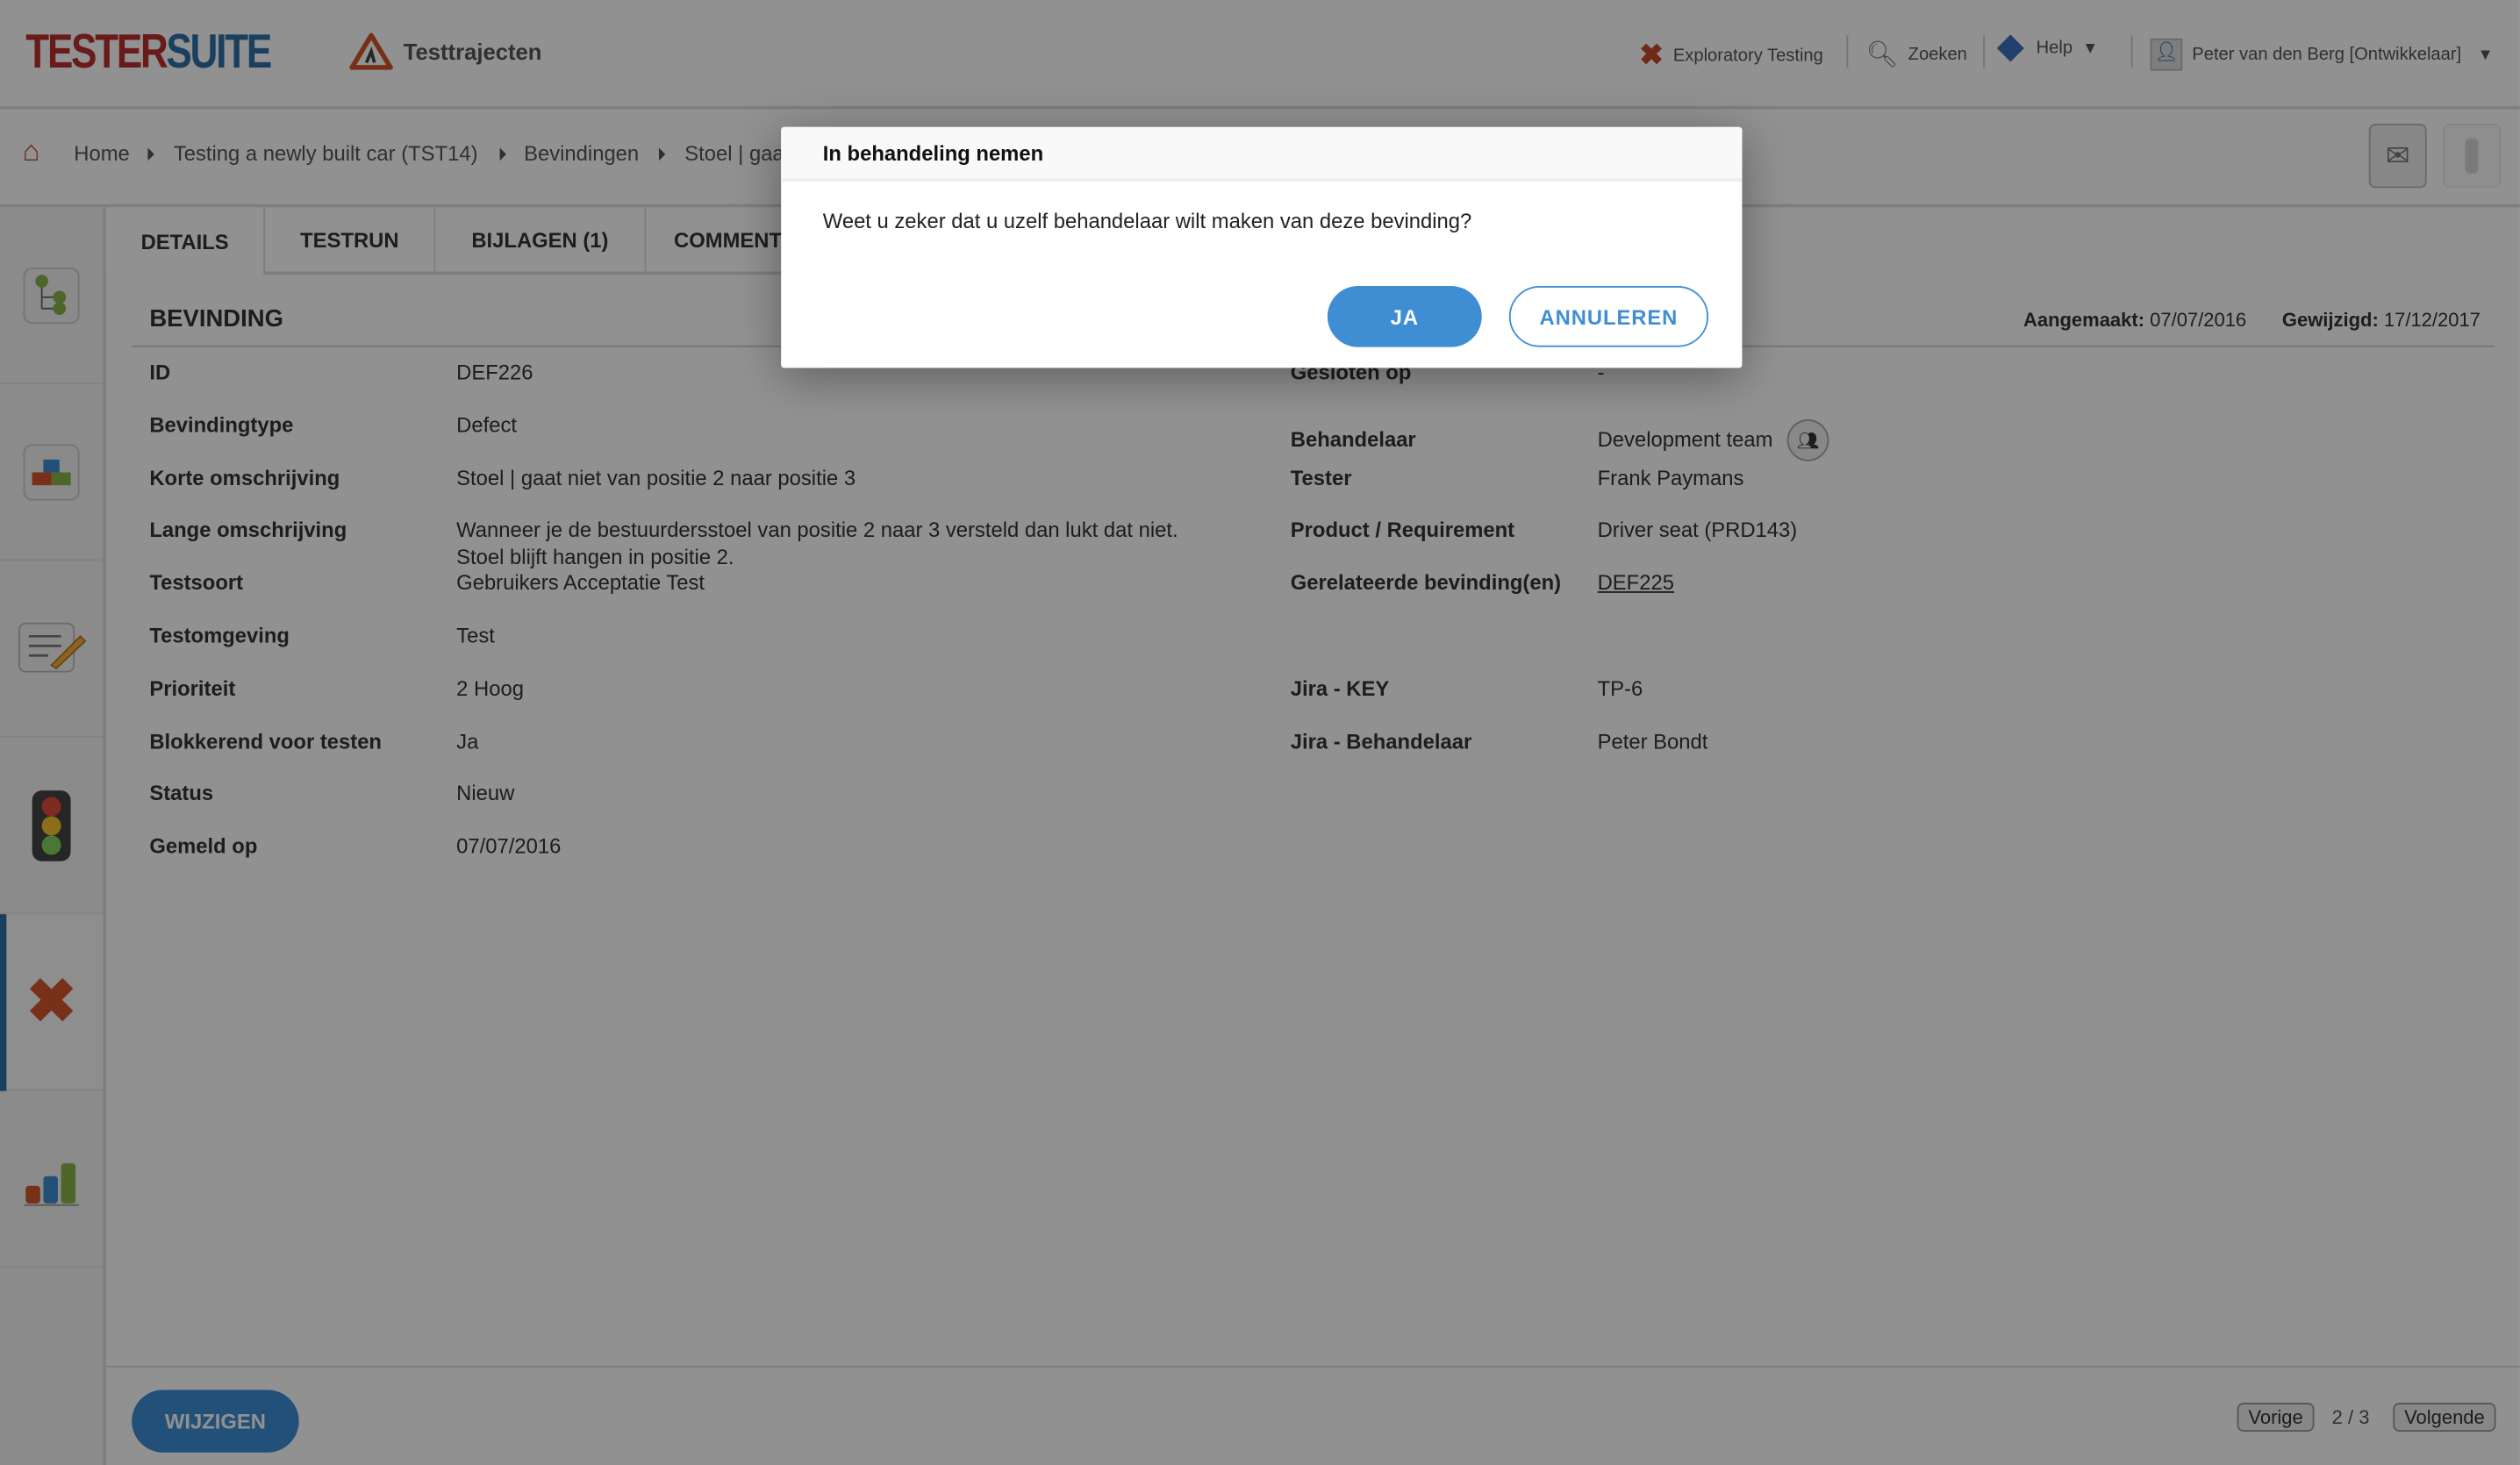 Image resolution: width=2520 pixels, height=1465 pixels. What do you see at coordinates (1608, 316) in the screenshot?
I see `cancel-button: ANNULEREN` at bounding box center [1608, 316].